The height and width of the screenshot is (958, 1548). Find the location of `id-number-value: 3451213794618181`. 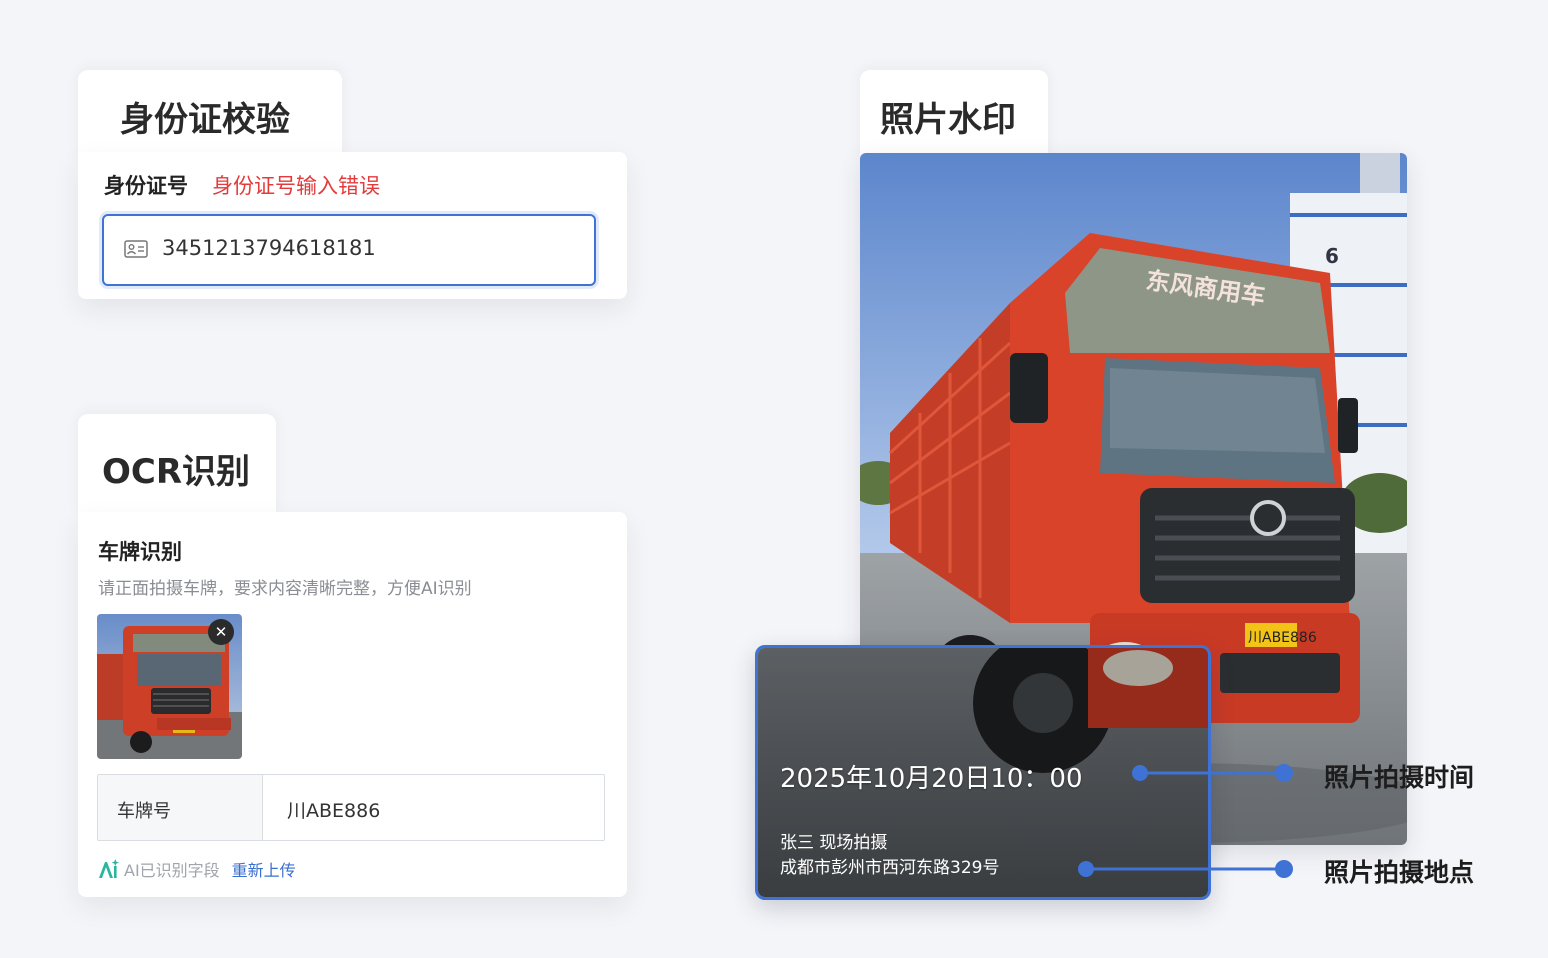

id-number-value: 3451213794618181 is located at coordinates (269, 248).